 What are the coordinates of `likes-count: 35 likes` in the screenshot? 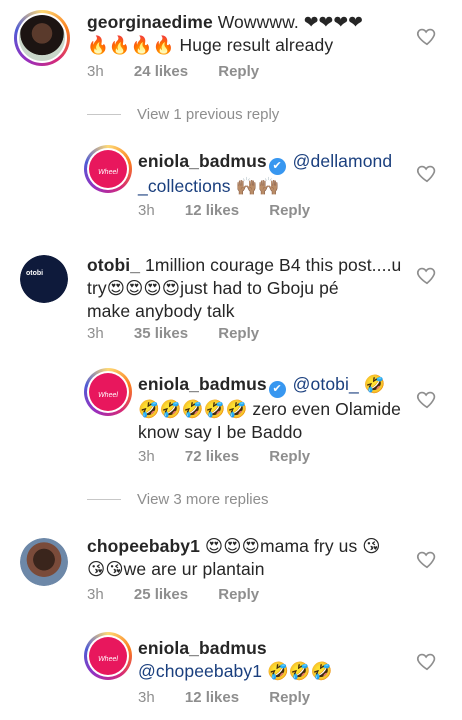 It's located at (161, 333).